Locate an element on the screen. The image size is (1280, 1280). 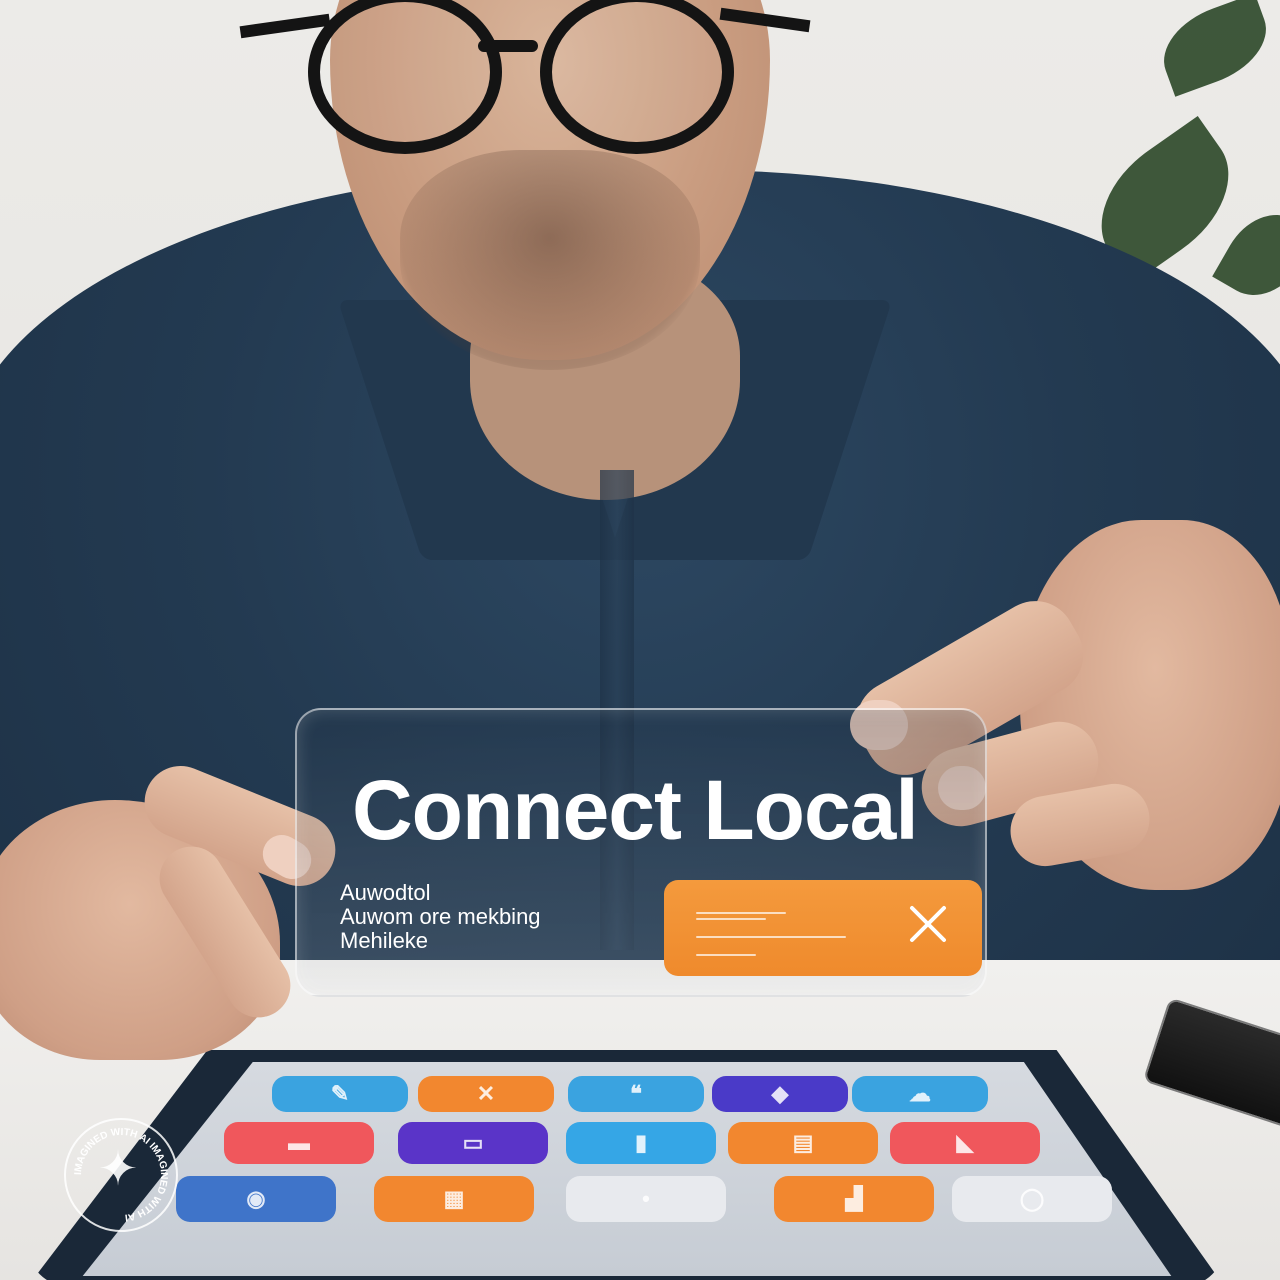
app-icon: ▟ is located at coordinates (854, 1199).